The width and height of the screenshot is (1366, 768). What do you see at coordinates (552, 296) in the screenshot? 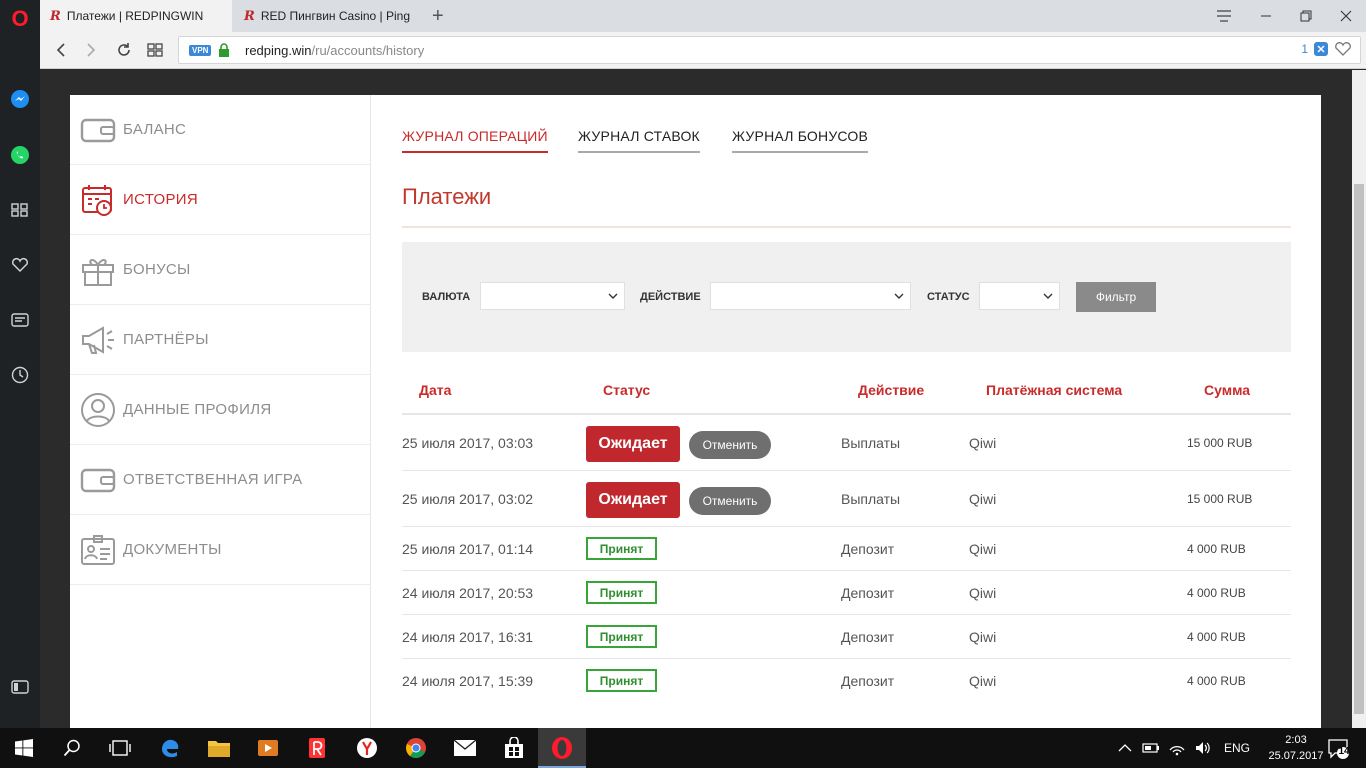
I see `currency-select` at bounding box center [552, 296].